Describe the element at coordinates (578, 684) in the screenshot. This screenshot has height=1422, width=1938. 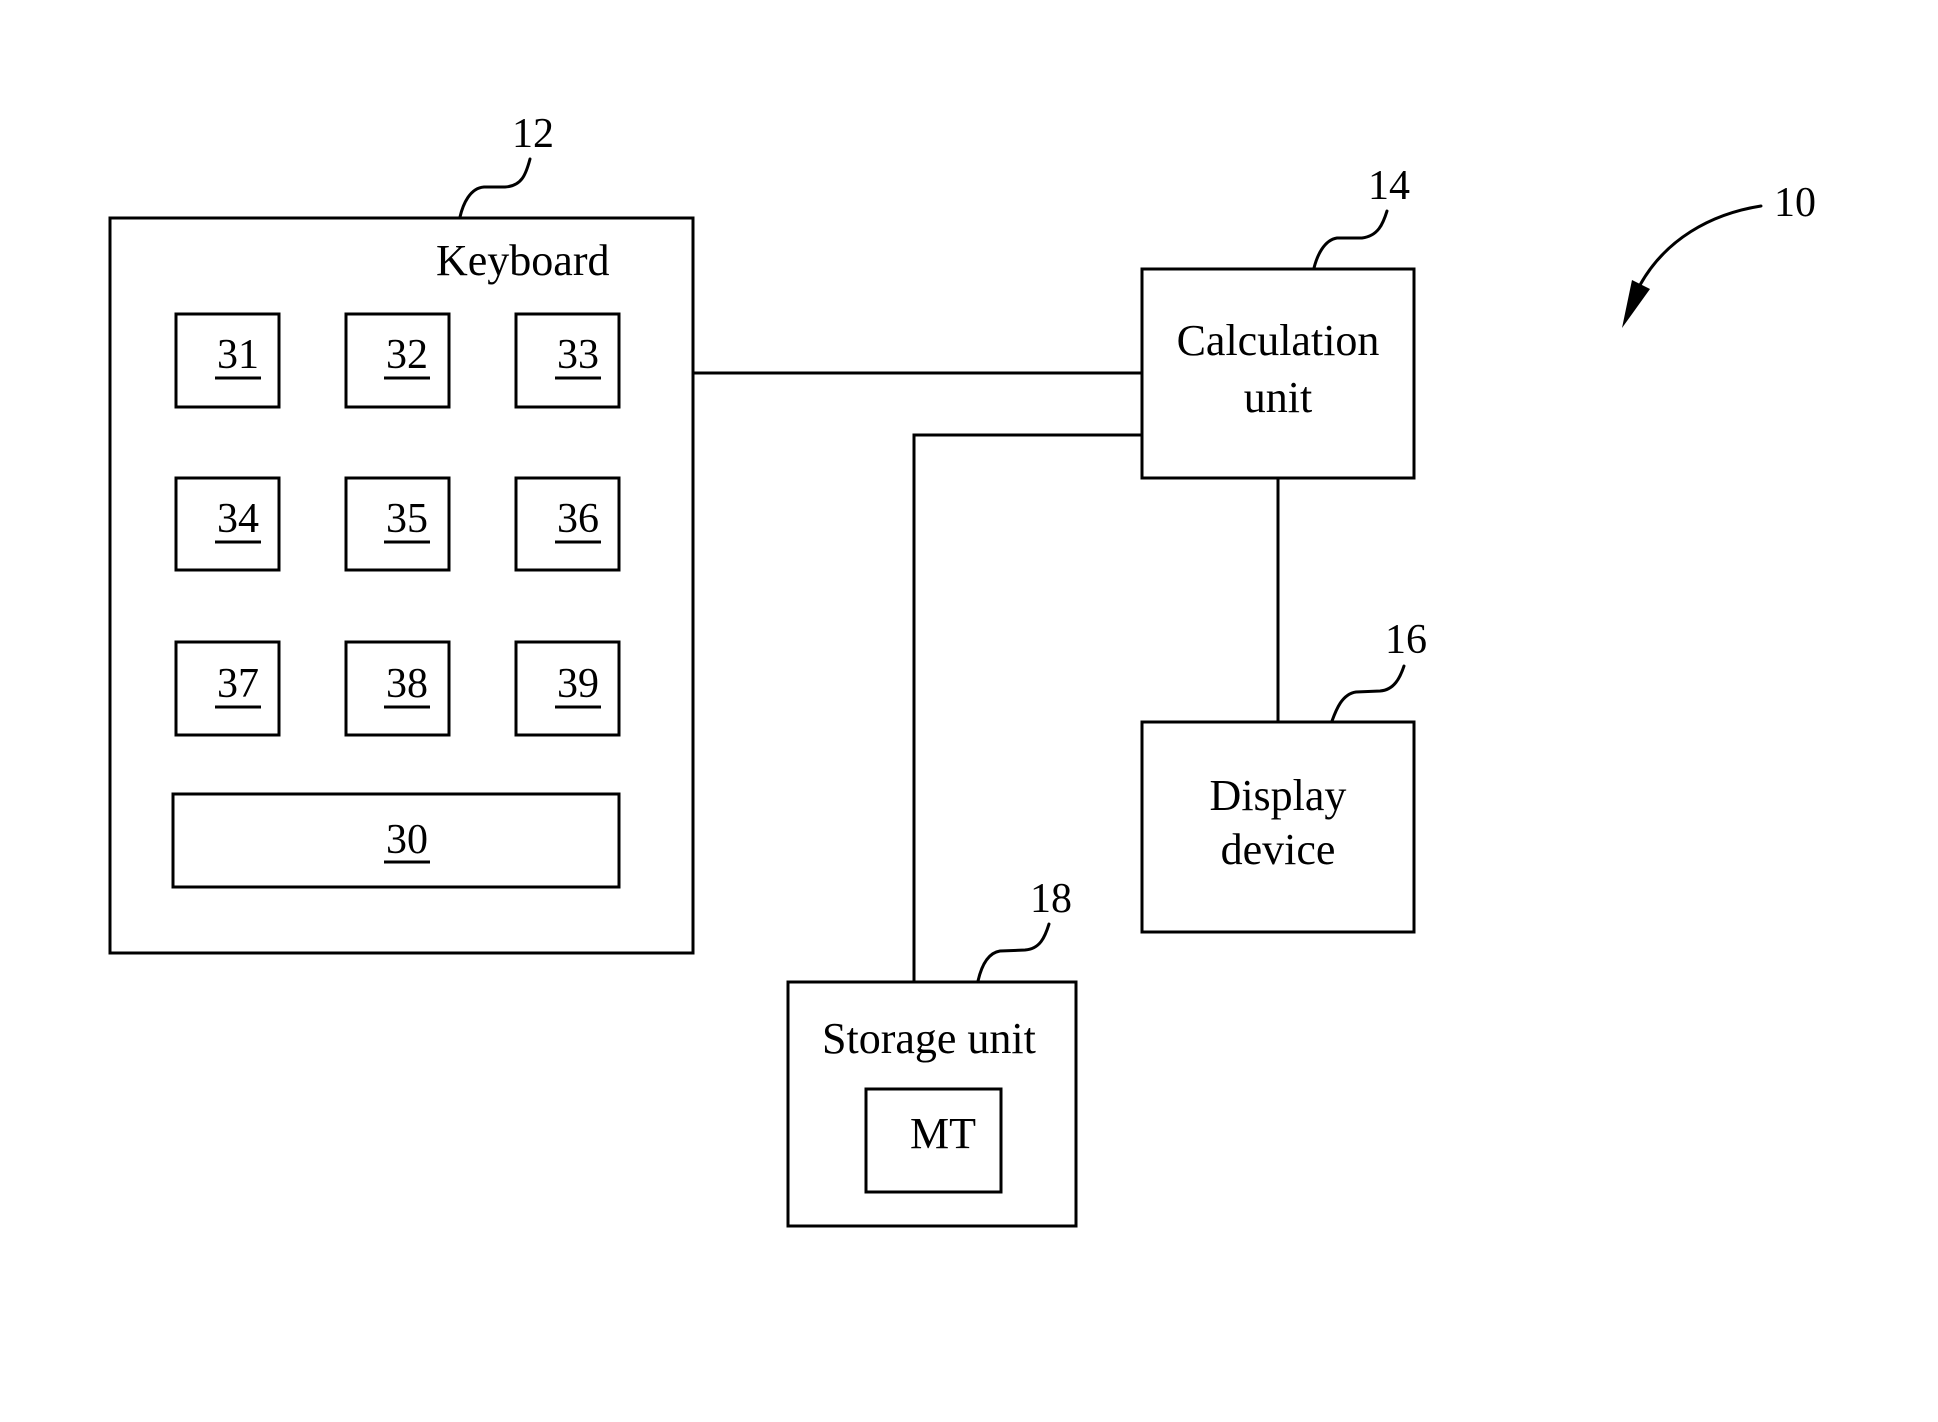
I see `key-label: 39` at that location.